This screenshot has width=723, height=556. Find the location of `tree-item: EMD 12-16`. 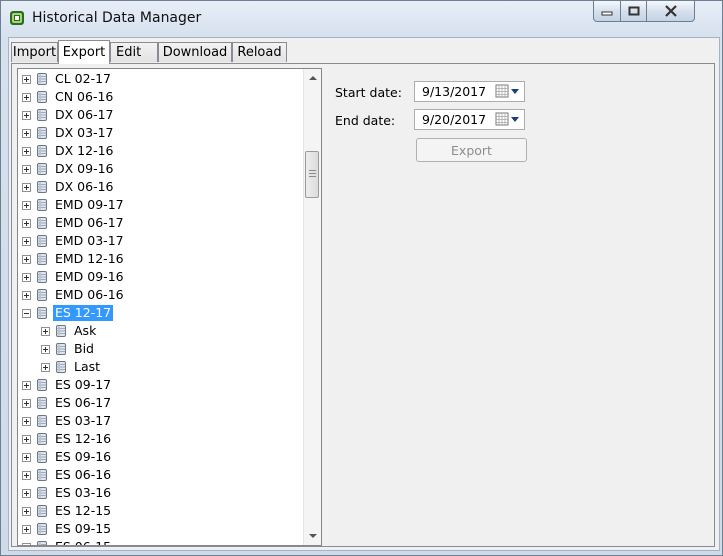

tree-item: EMD 12-16 is located at coordinates (161, 259).